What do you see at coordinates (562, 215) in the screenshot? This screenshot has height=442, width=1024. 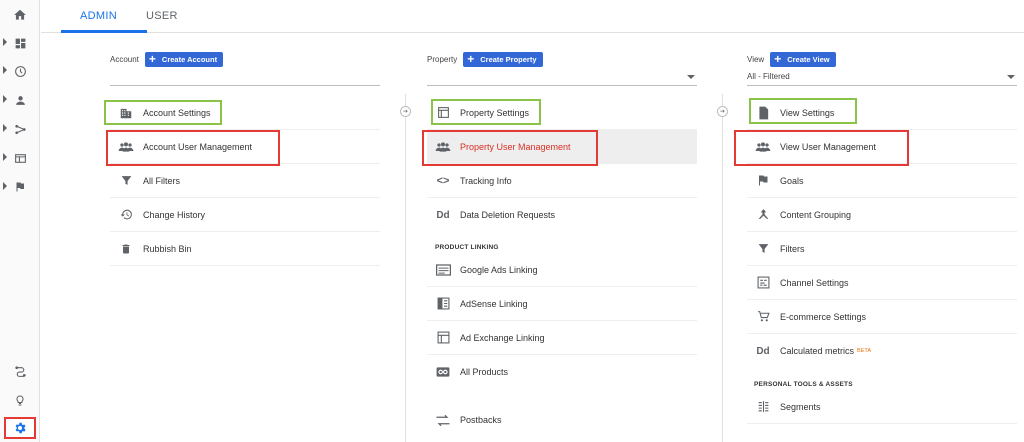 I see `data-deletion-item: Dd Data Deletion Requests` at bounding box center [562, 215].